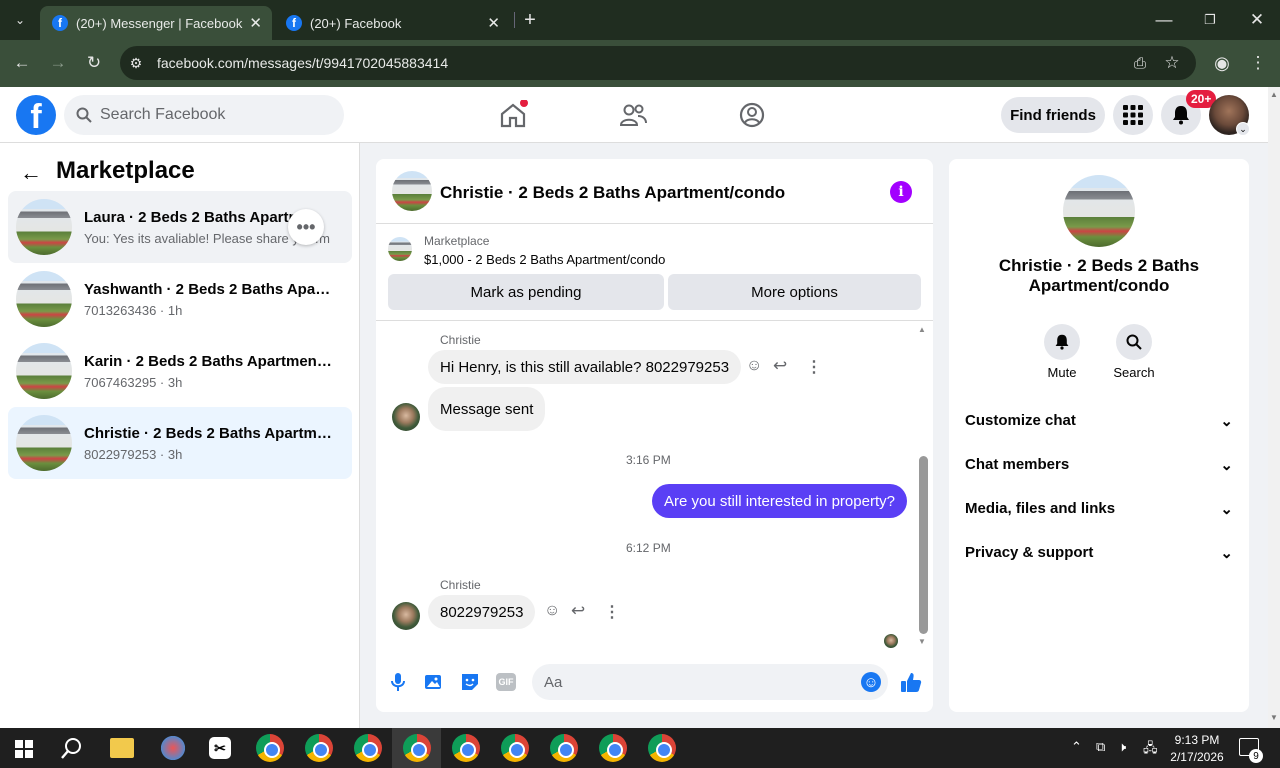 The height and width of the screenshot is (768, 1280). Describe the element at coordinates (24, 749) in the screenshot. I see `windows-start-icon` at that location.